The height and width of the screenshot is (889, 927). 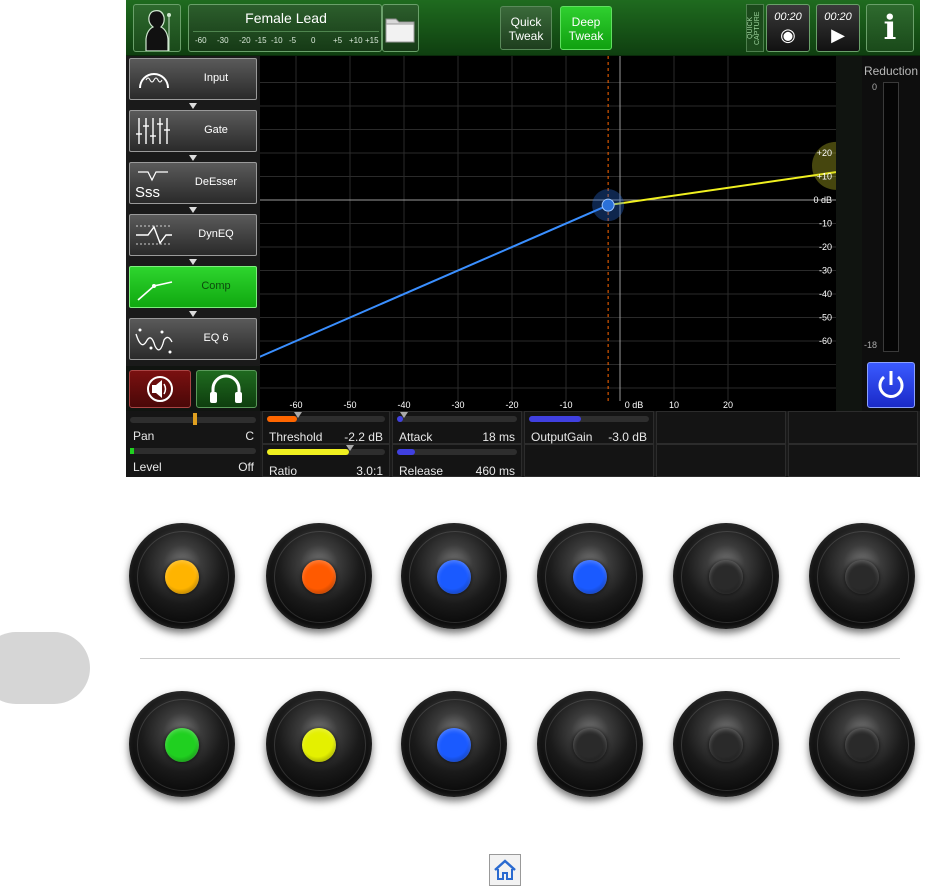 What do you see at coordinates (155, 291) in the screenshot?
I see `compressor-curve-icon` at bounding box center [155, 291].